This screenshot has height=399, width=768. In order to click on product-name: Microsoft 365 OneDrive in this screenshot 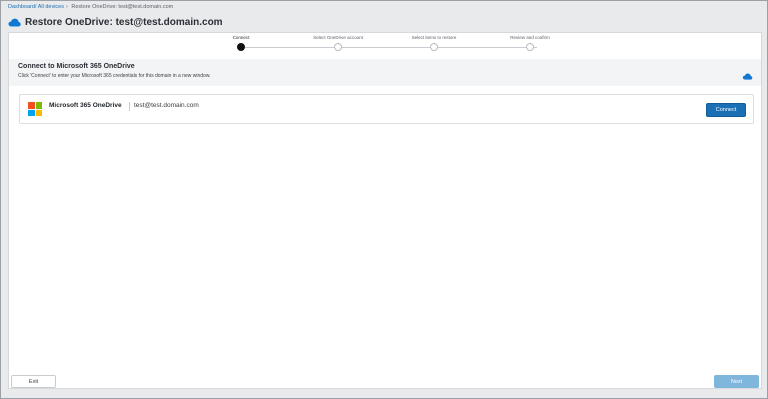, I will do `click(85, 105)`.